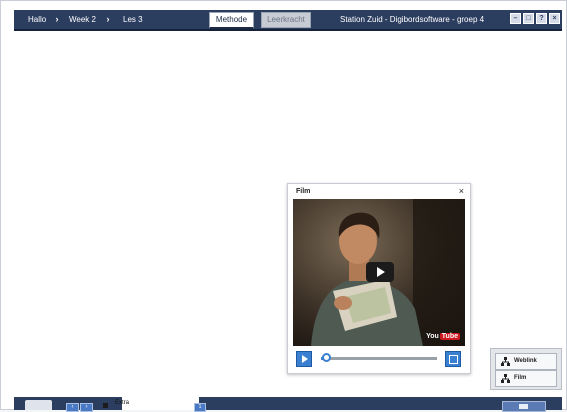  Describe the element at coordinates (379, 191) in the screenshot. I see `film-panel-header: Film ×` at that location.